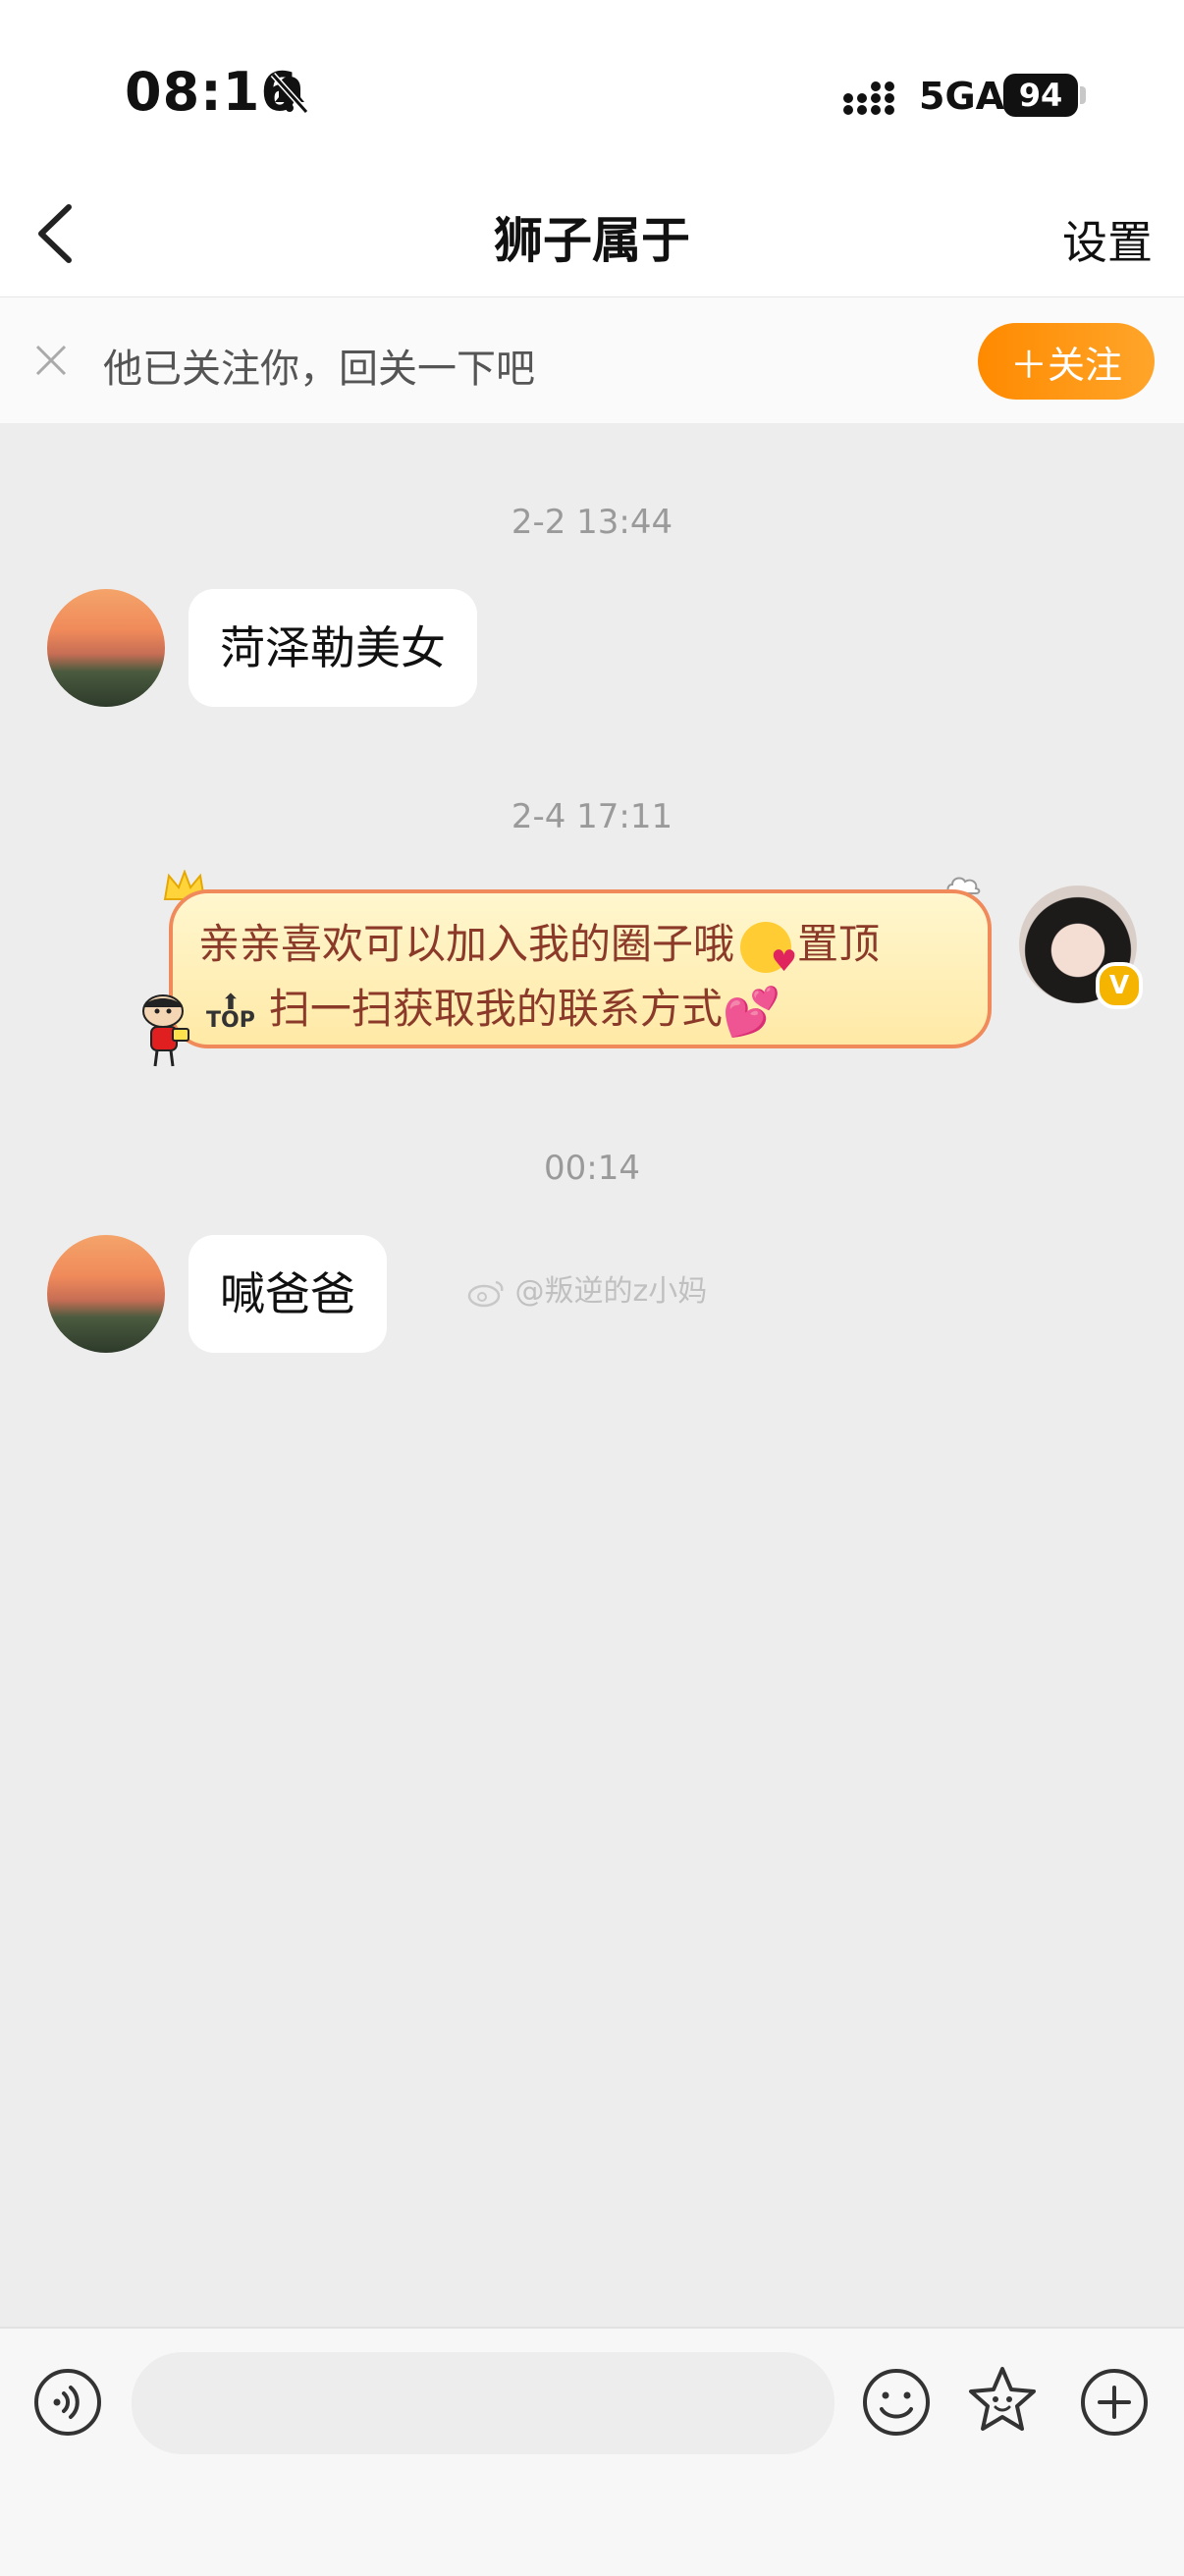 Image resolution: width=1184 pixels, height=2576 pixels. Describe the element at coordinates (592, 240) in the screenshot. I see `chat-title: 狮子属于` at that location.